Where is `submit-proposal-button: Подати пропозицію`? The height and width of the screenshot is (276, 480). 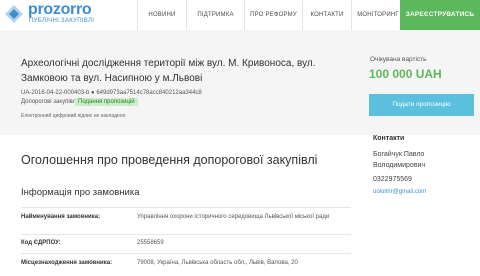
submit-proposal-button: Подати пропозицію is located at coordinates (421, 105).